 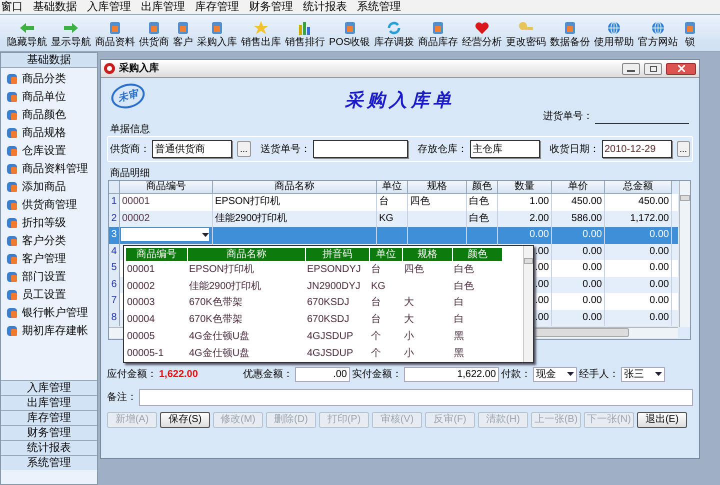 What do you see at coordinates (322, 374) in the screenshot?
I see `input-field: .00` at bounding box center [322, 374].